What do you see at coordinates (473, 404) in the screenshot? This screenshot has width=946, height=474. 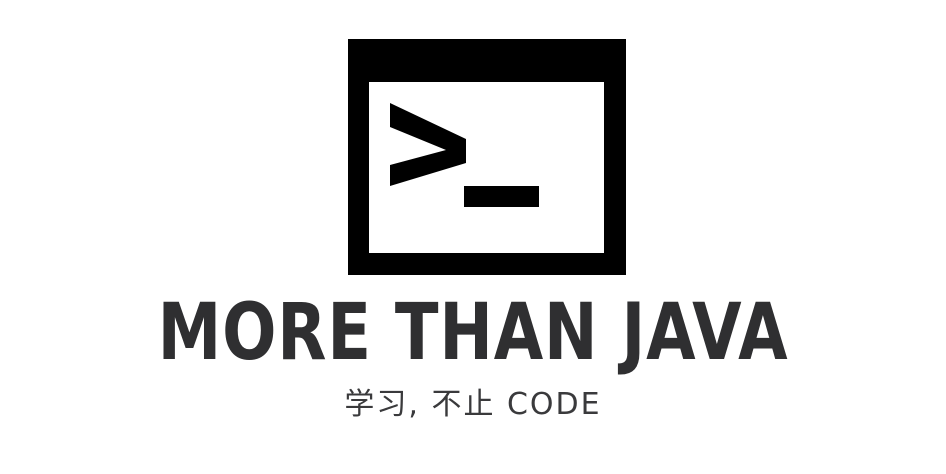 I see `brand-tagline: 学习, 不止 CODE` at bounding box center [473, 404].